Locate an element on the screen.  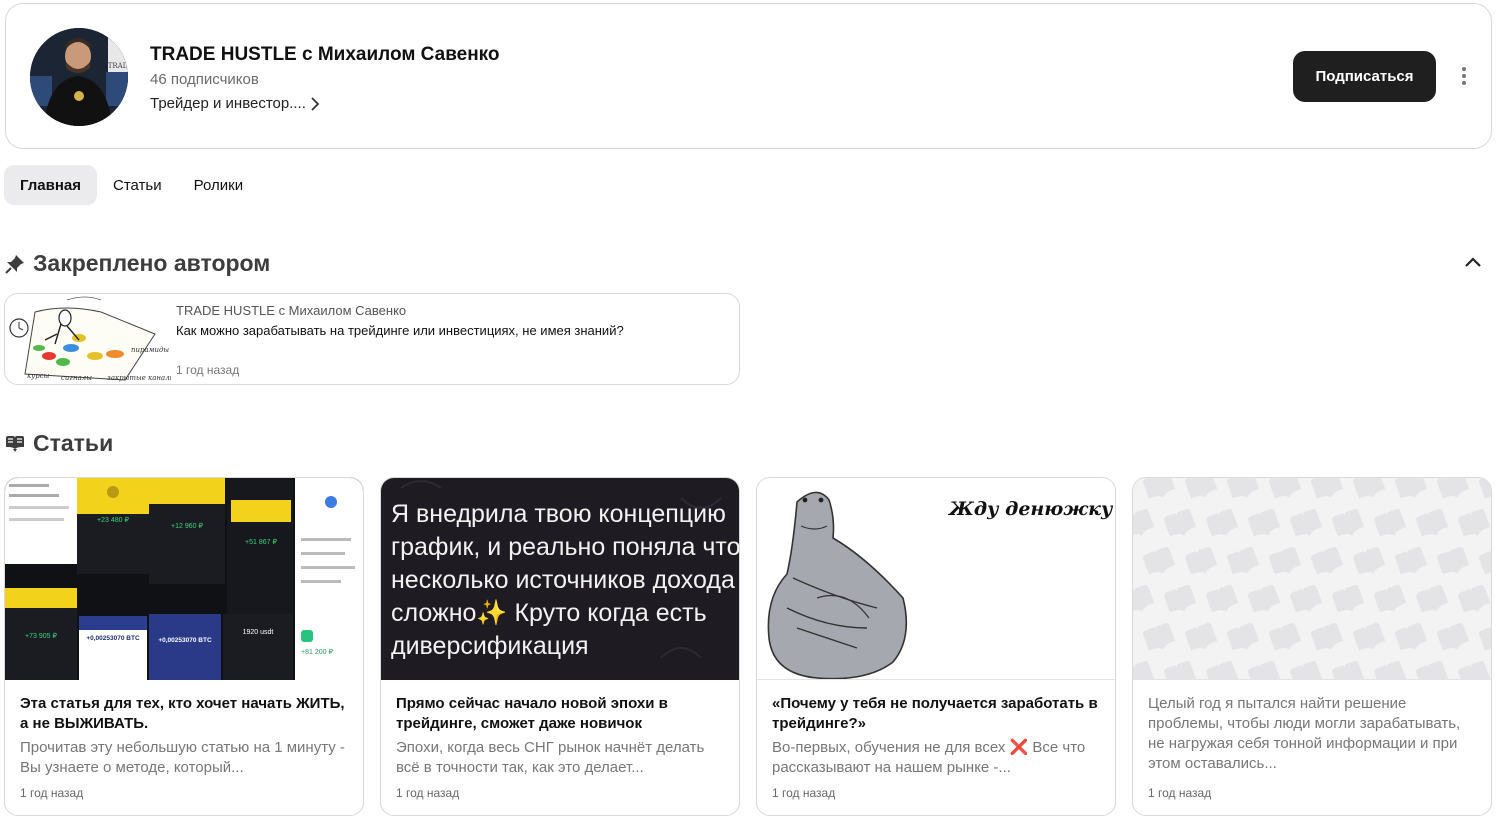
more-options-icon is located at coordinates (1464, 76).